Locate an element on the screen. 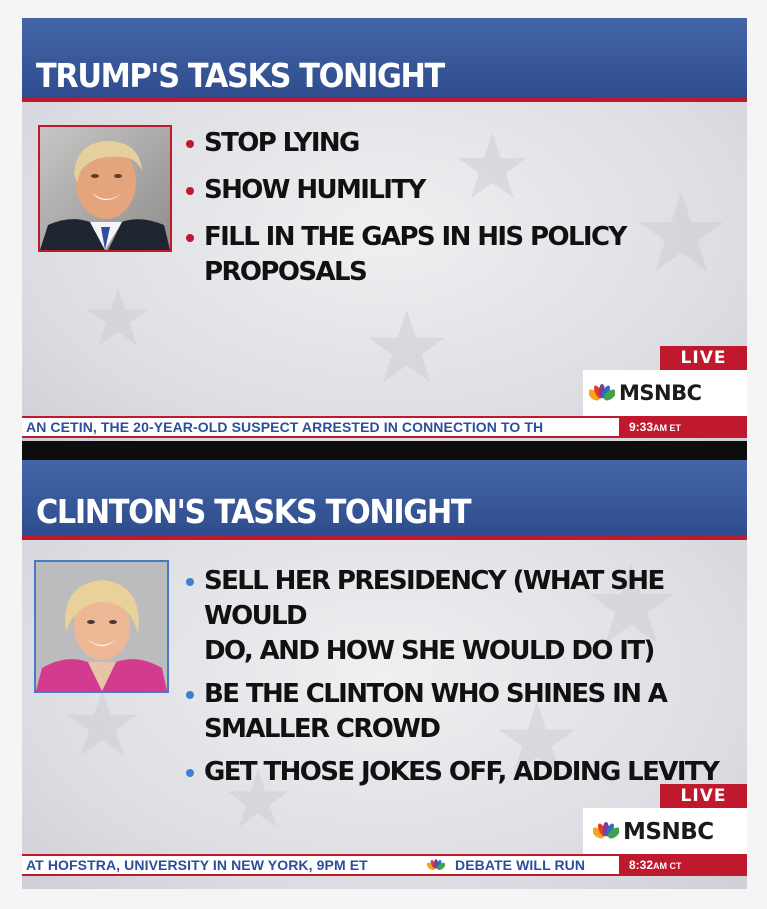 The width and height of the screenshot is (767, 909). task-item: SHOW HUMILITY is located at coordinates (406, 190).